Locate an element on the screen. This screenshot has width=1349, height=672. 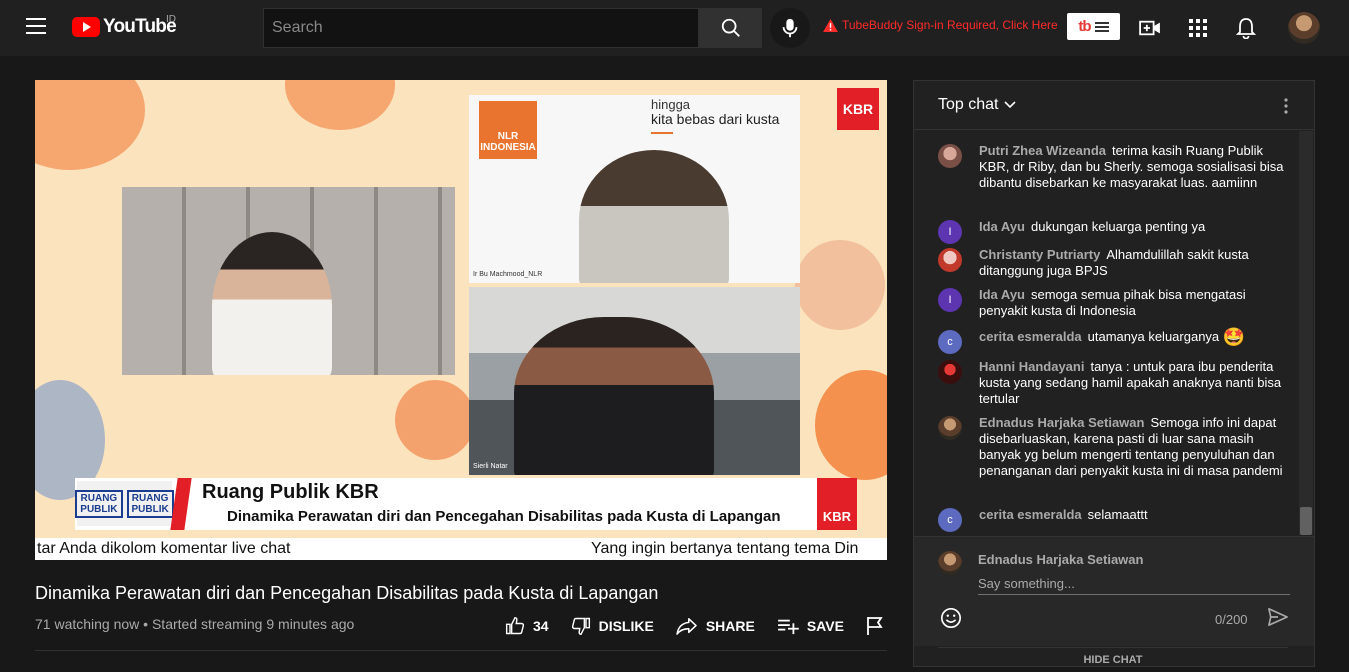
dislike-button: DISLIKE is located at coordinates (612, 626).